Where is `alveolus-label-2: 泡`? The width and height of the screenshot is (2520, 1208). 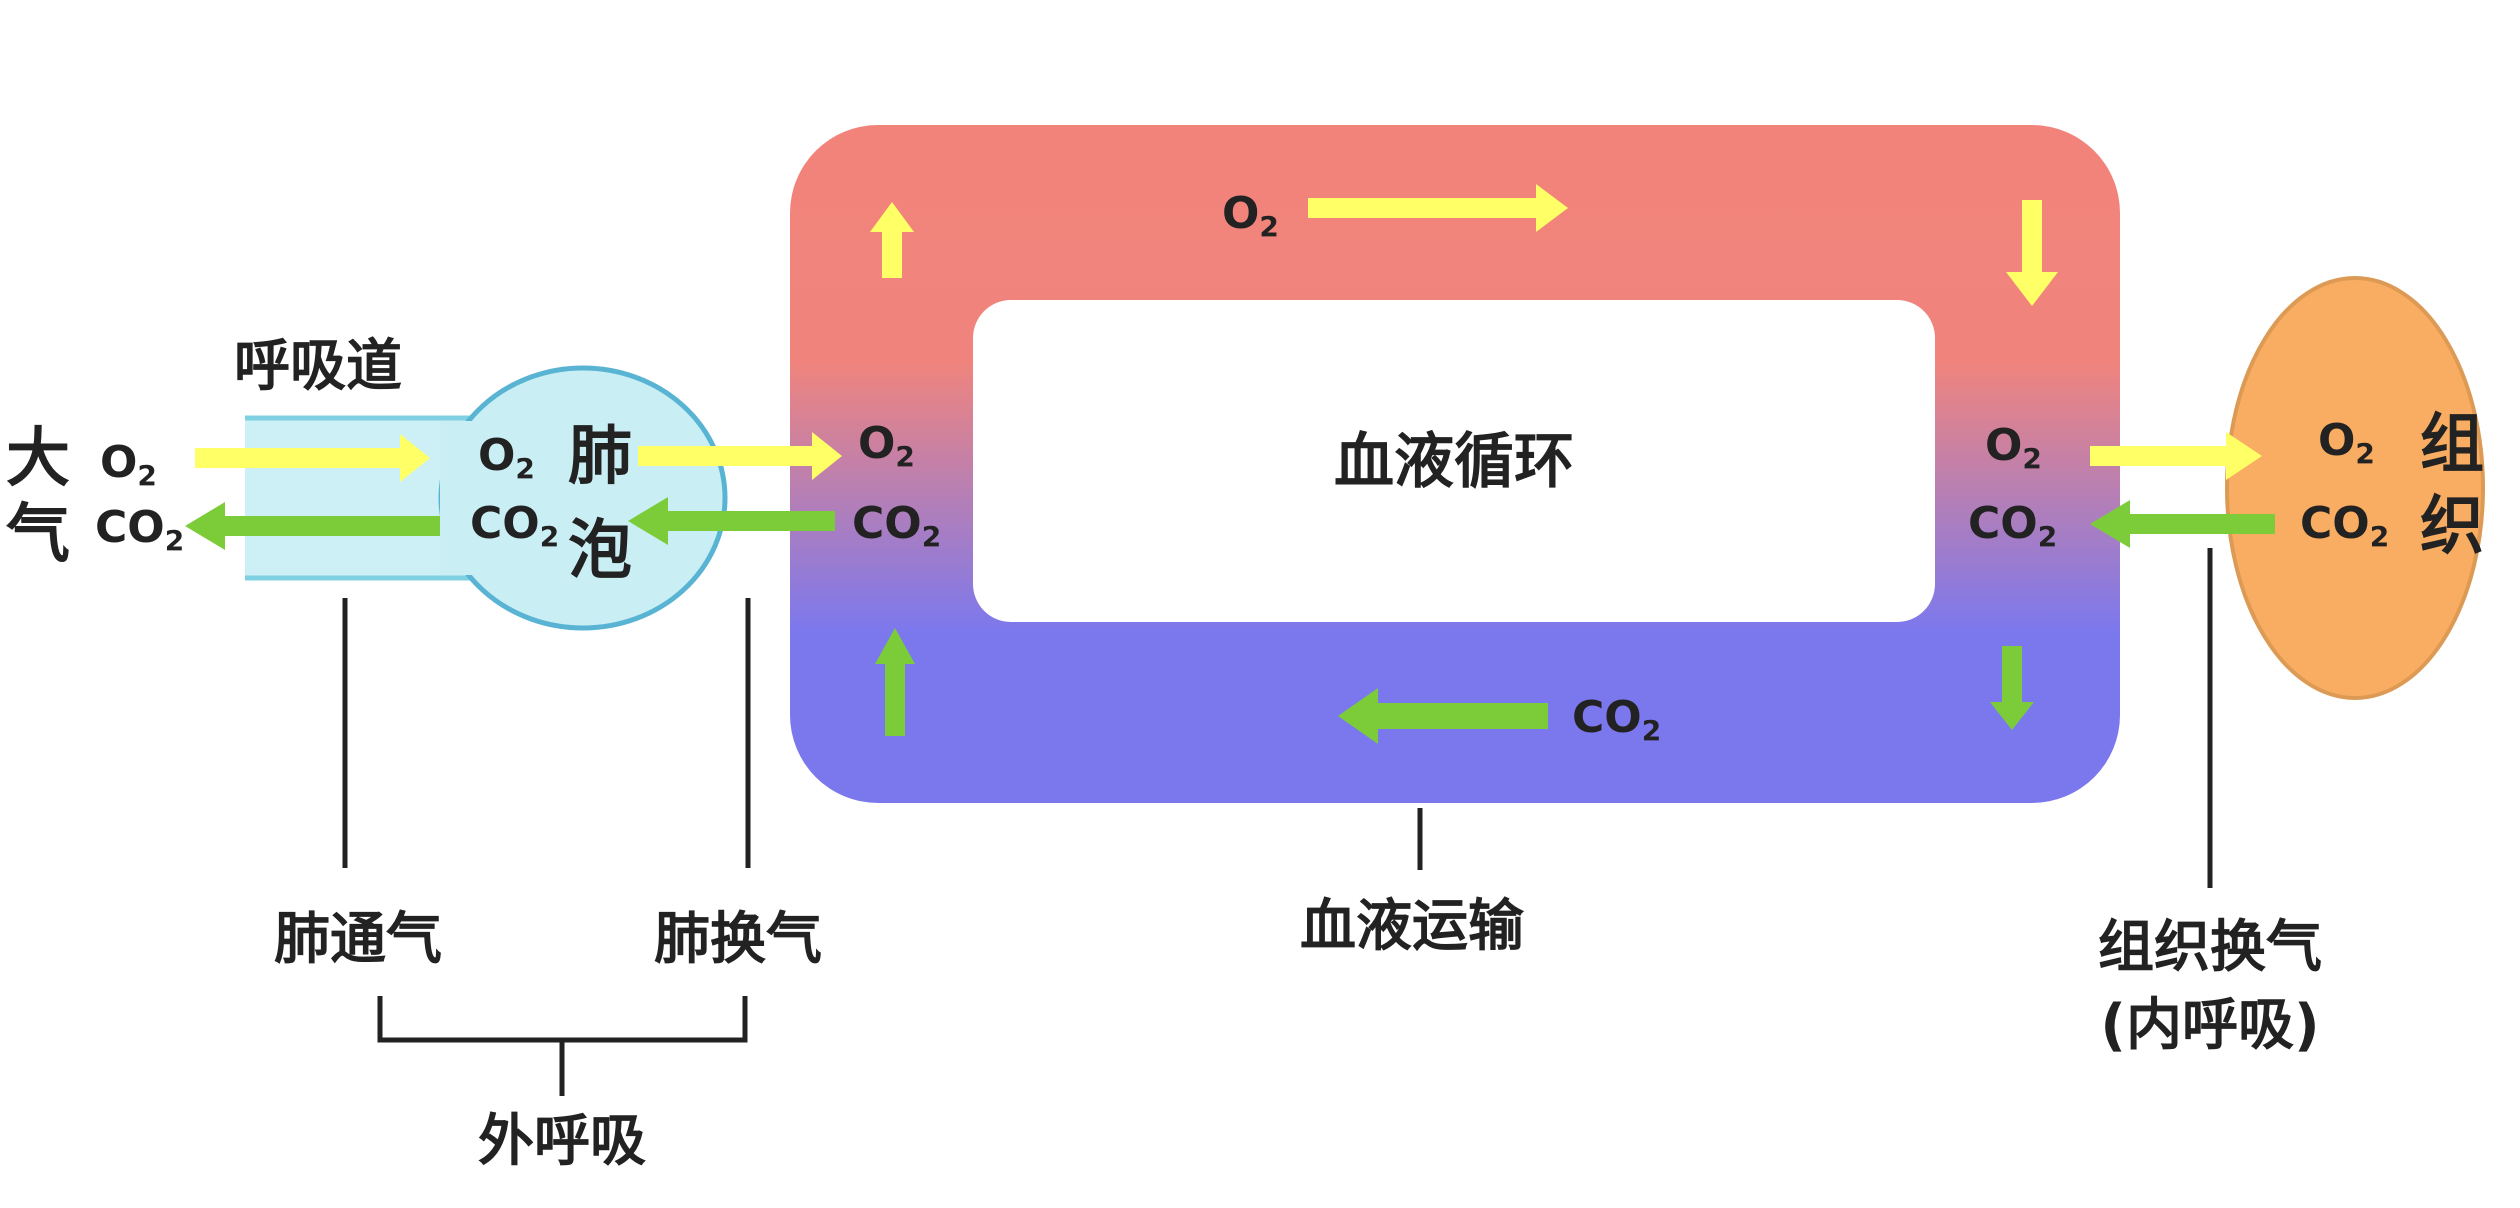 alveolus-label-2: 泡 is located at coordinates (600, 551).